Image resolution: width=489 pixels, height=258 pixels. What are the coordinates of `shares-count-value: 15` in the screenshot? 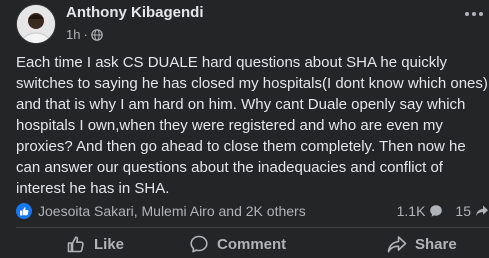 It's located at (463, 211).